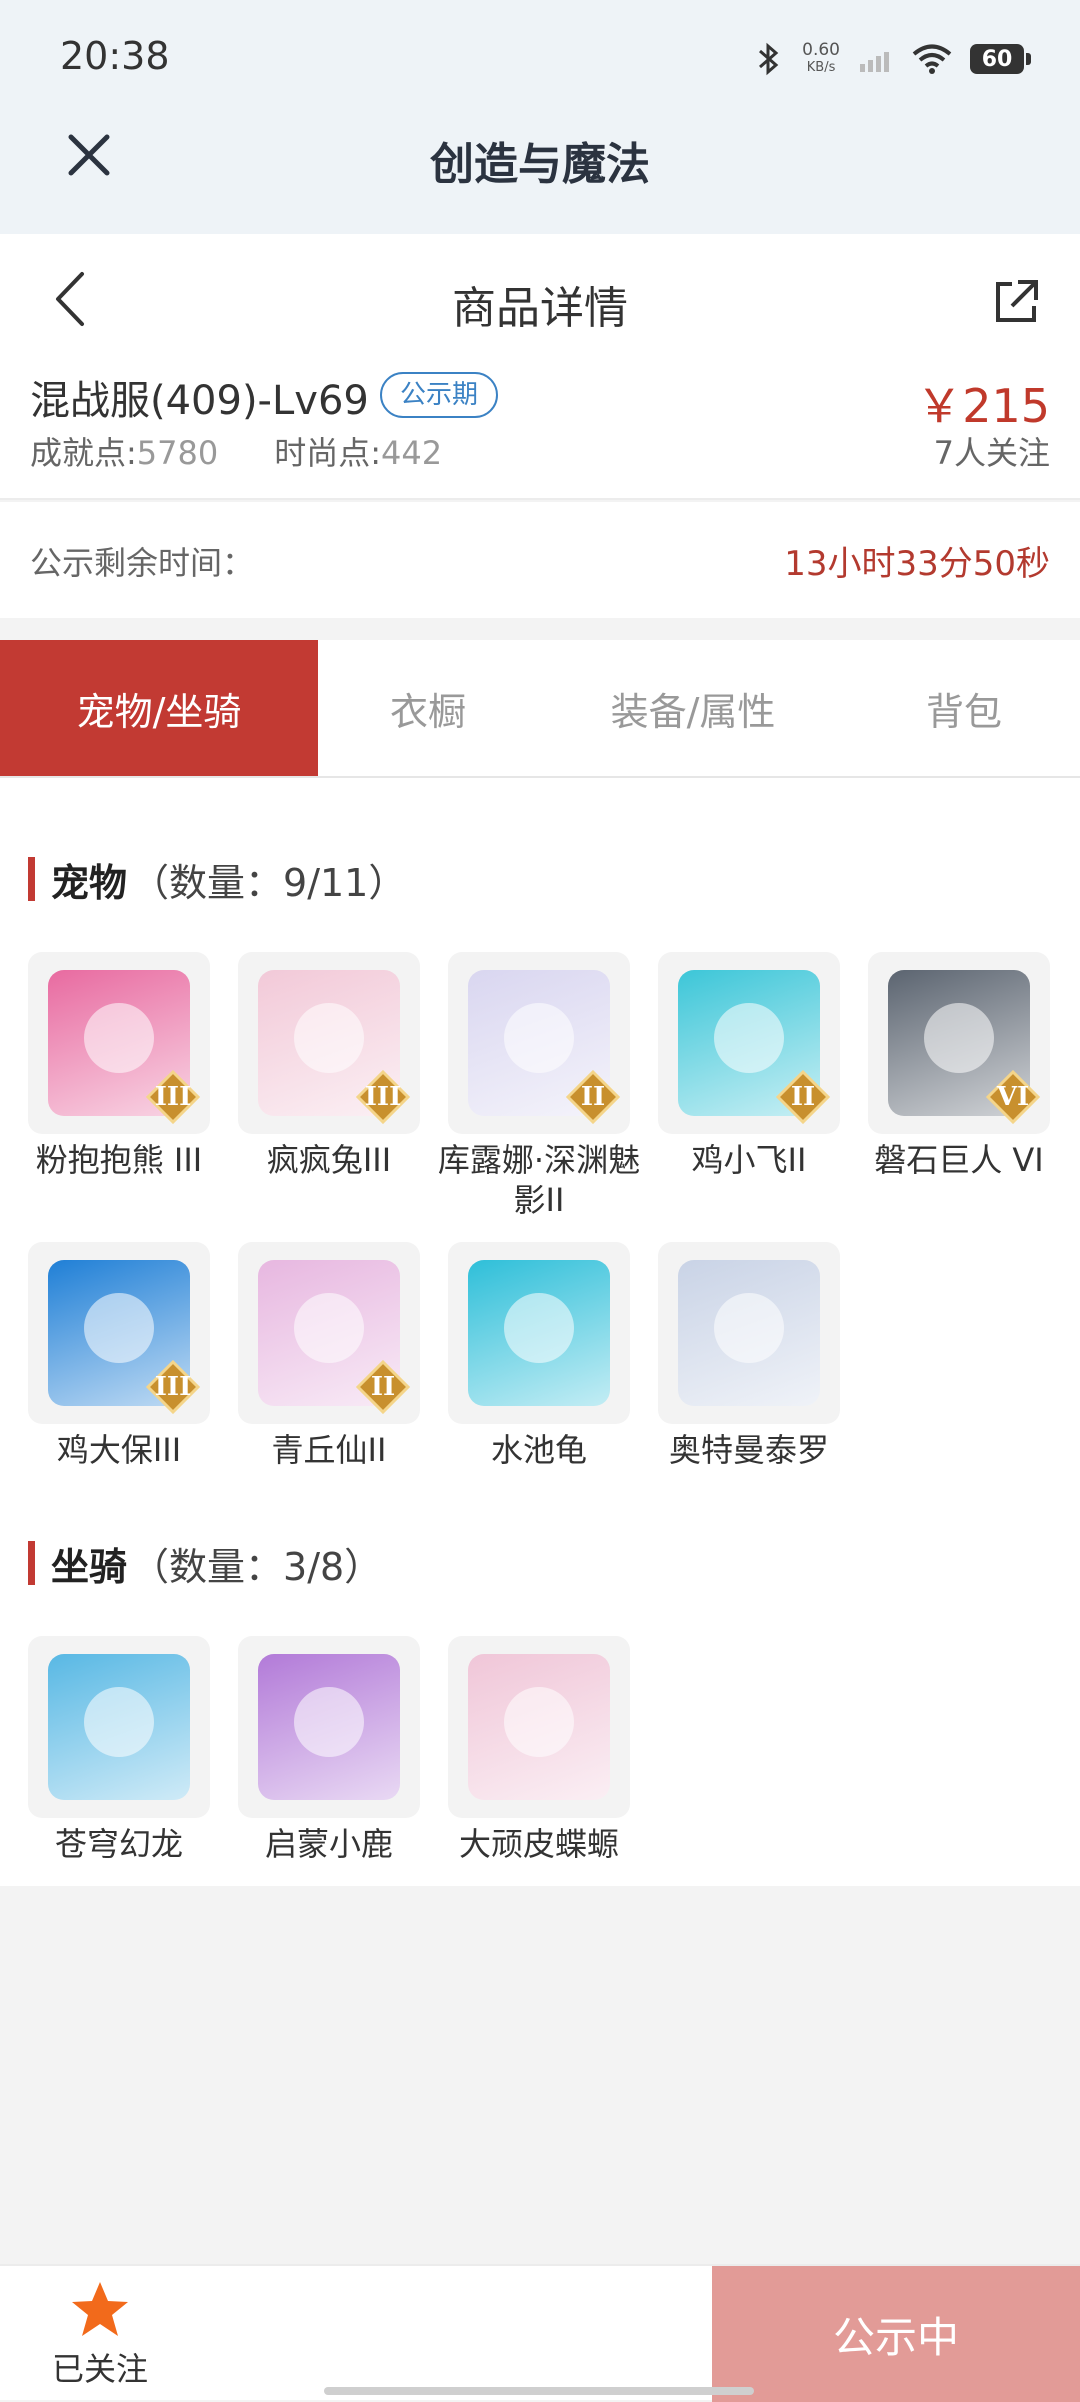  Describe the element at coordinates (1000, 59) in the screenshot. I see `battery-icon: 60` at that location.